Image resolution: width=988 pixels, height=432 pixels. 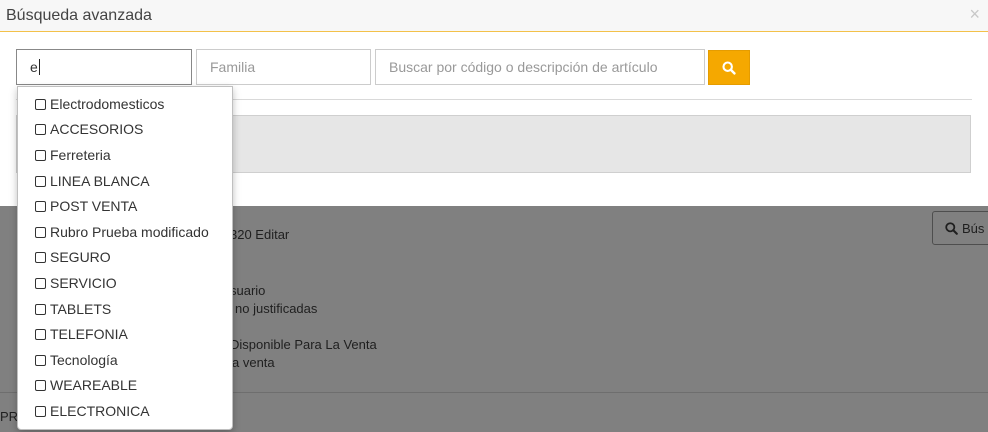 I want to click on modal-header: Búsqueda avanzada, so click(x=494, y=16).